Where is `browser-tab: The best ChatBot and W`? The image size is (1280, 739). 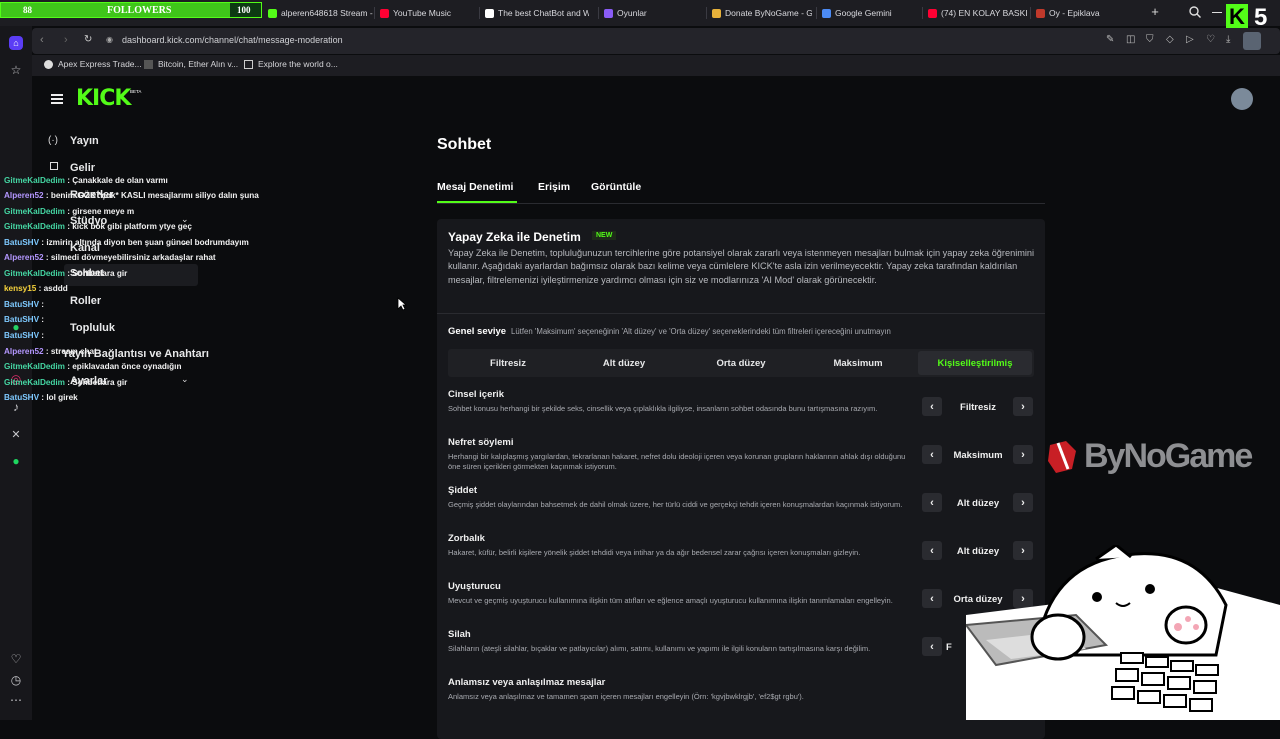
browser-tab: The best ChatBot and W is located at coordinates (537, 13).